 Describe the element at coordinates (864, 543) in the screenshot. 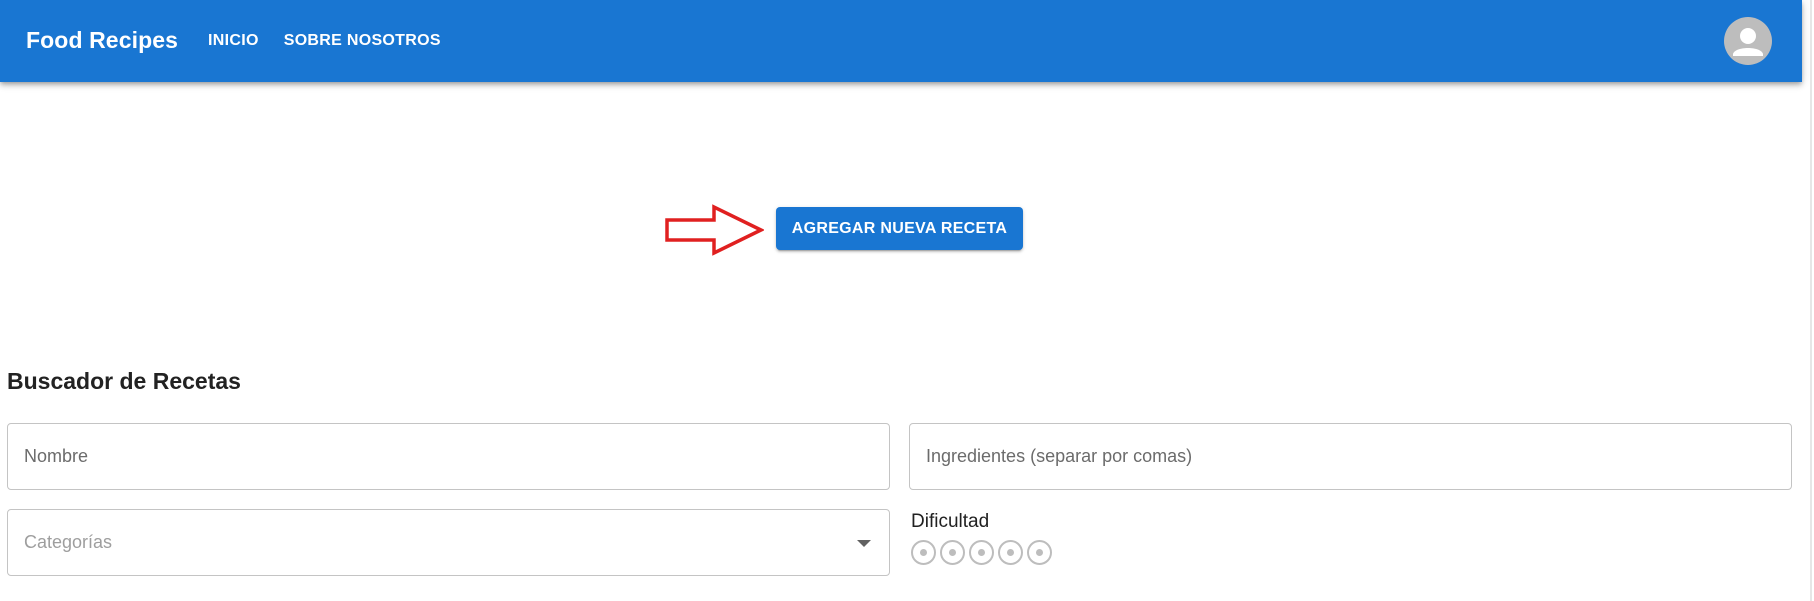

I see `chevron-down-icon` at that location.